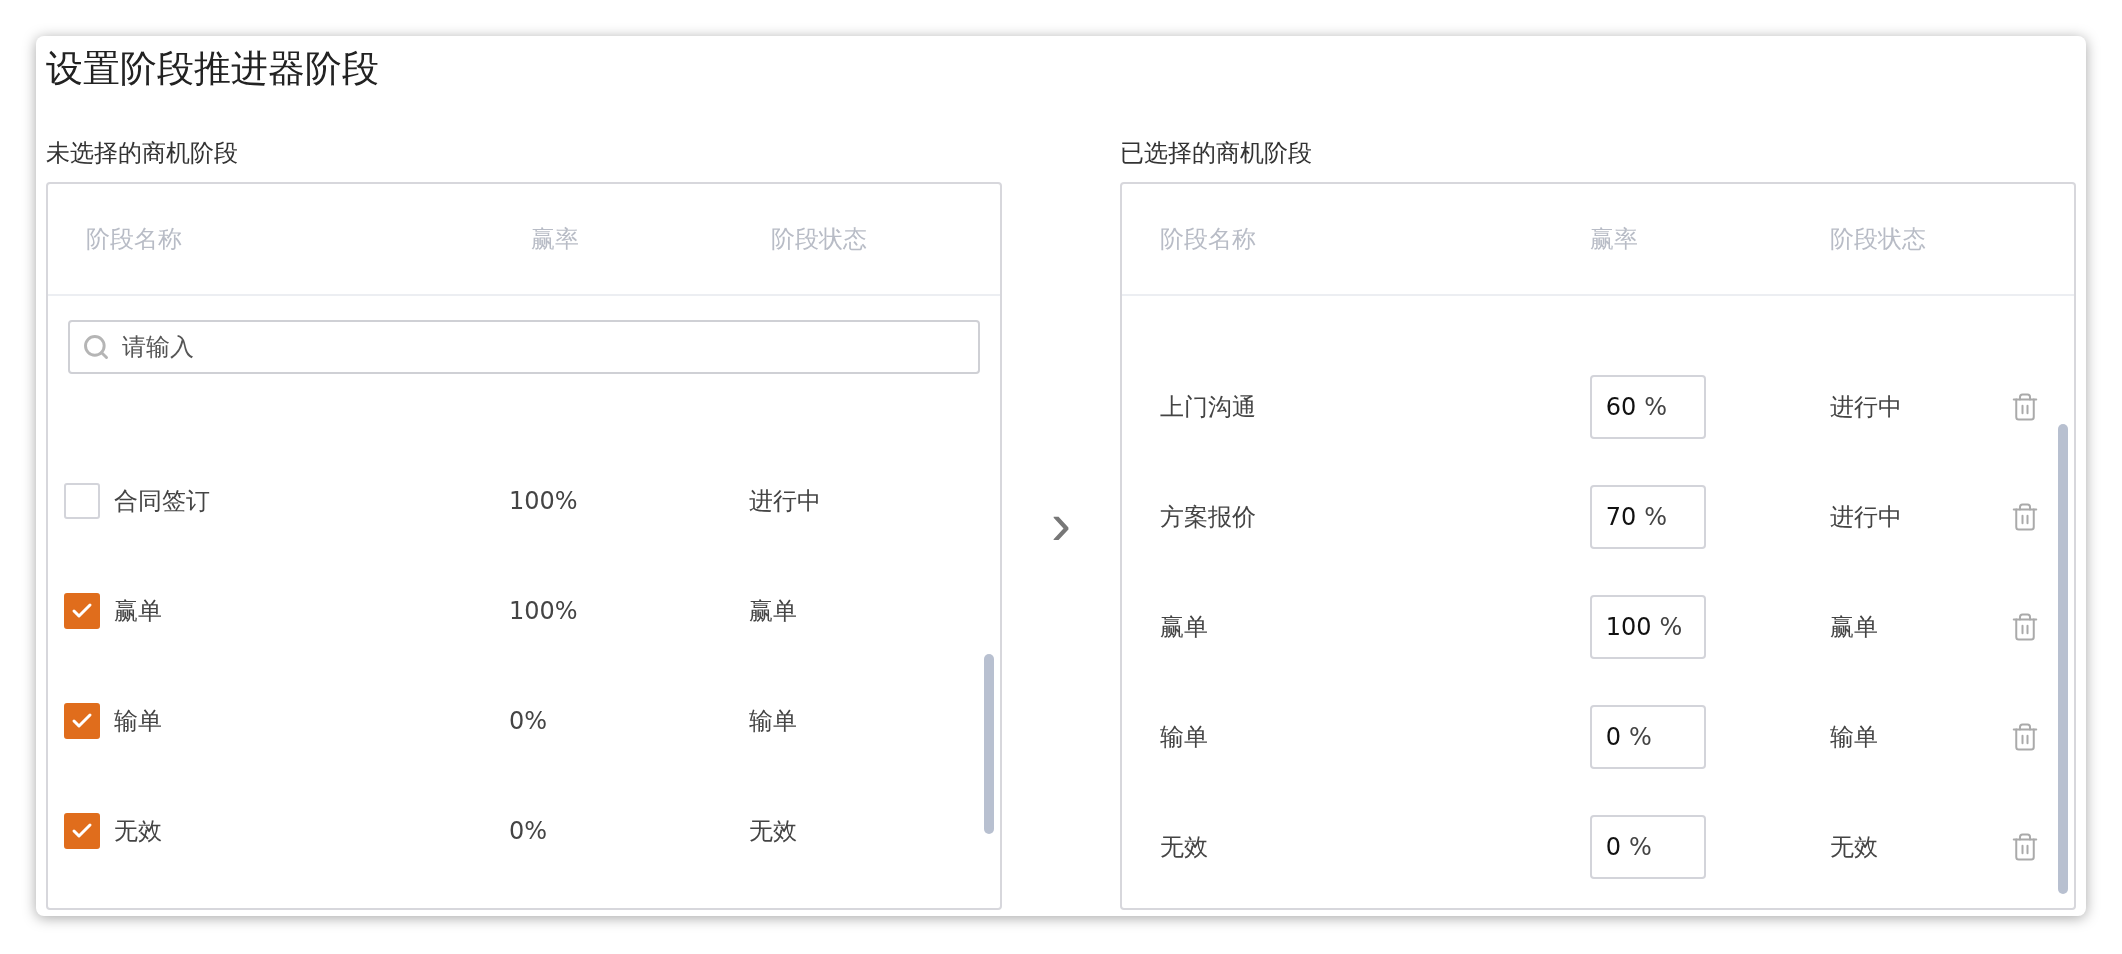 The width and height of the screenshot is (2122, 954). What do you see at coordinates (142, 153) in the screenshot?
I see `panel-title: 未选择的商机阶段` at bounding box center [142, 153].